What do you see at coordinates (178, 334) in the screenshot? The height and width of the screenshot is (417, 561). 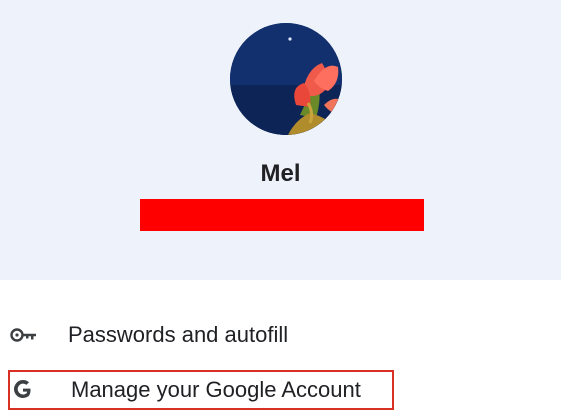 I see `passwords-and-autofill-label: Passwords and autofill` at bounding box center [178, 334].